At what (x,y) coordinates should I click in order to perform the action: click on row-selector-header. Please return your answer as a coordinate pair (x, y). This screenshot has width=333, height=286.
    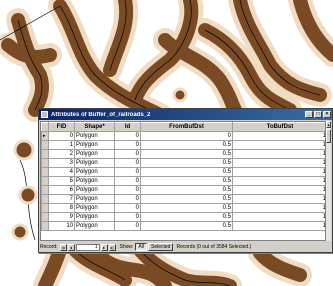
    Looking at the image, I should click on (45, 127).